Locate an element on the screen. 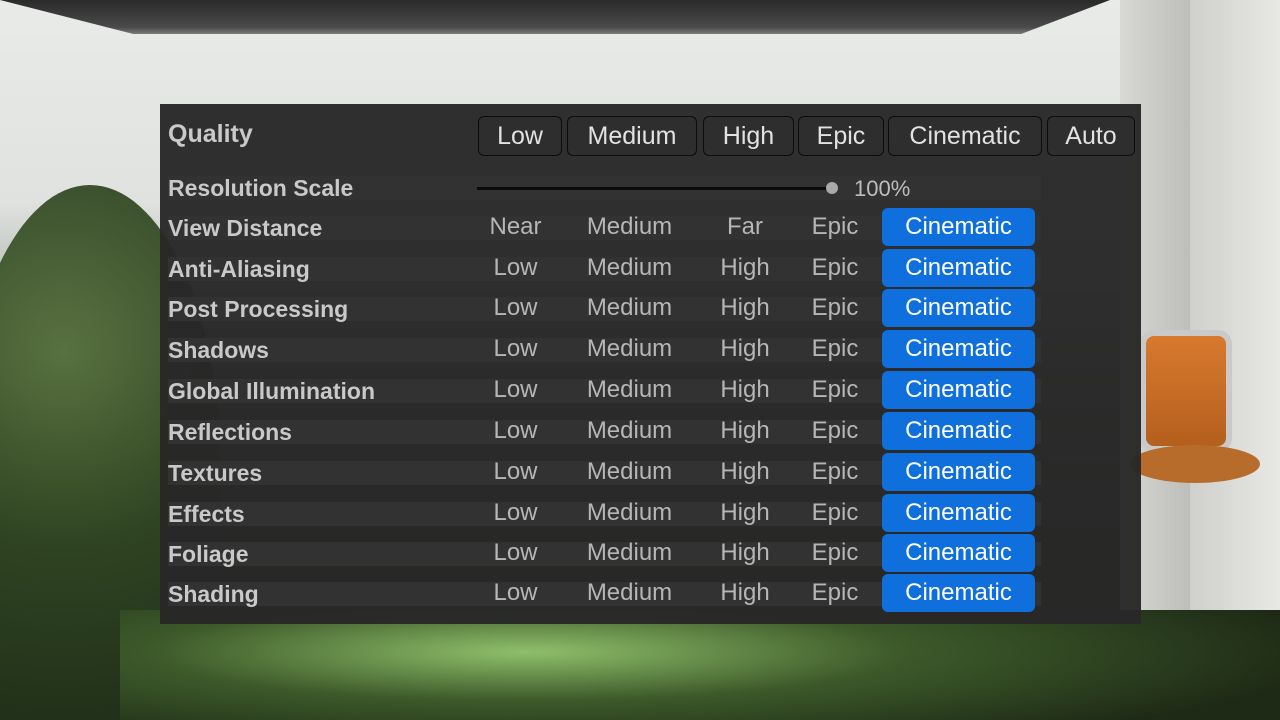 This screenshot has width=1280, height=720. setting-option-view-distance-near: Near is located at coordinates (515, 227).